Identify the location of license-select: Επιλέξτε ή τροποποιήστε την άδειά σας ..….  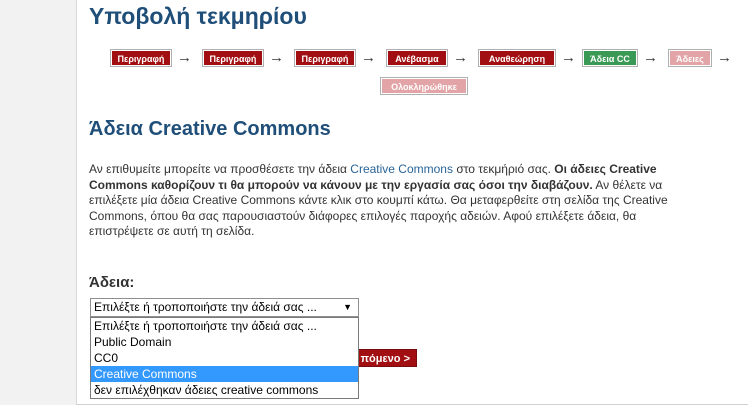
(224, 307).